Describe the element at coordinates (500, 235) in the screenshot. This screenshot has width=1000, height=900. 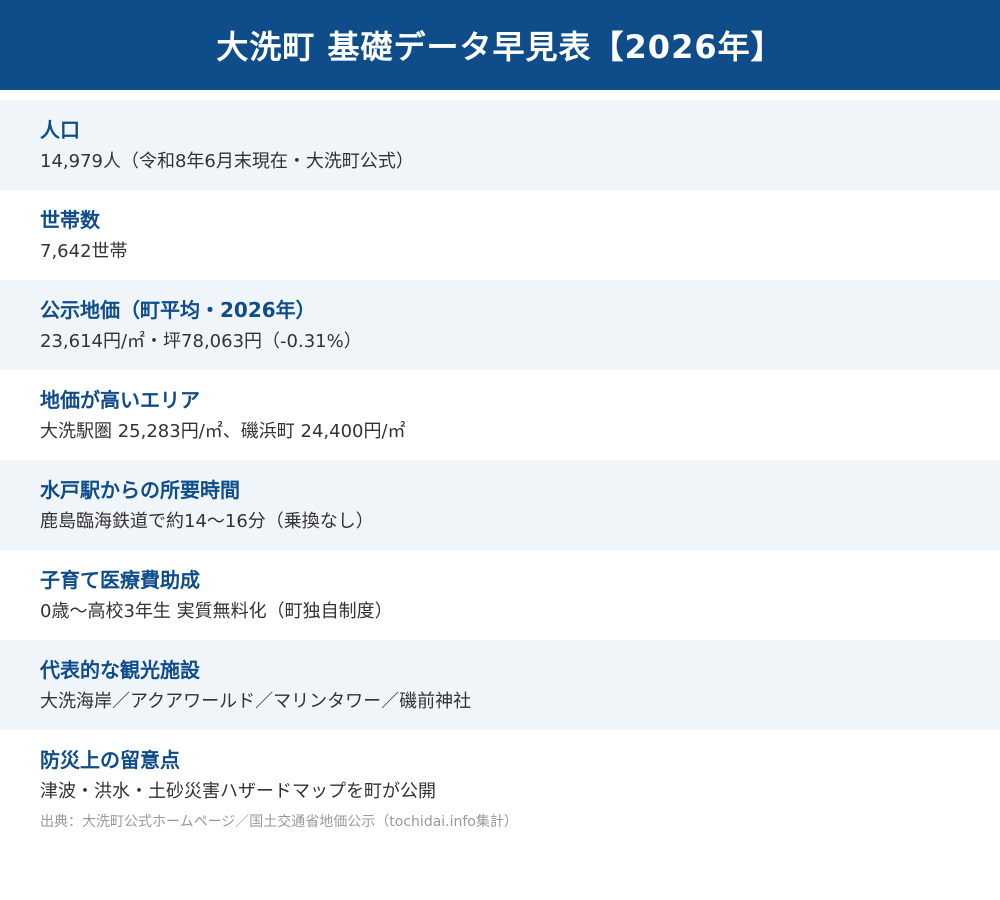
I see `row-households: 世帯数 7,642世帯` at that location.